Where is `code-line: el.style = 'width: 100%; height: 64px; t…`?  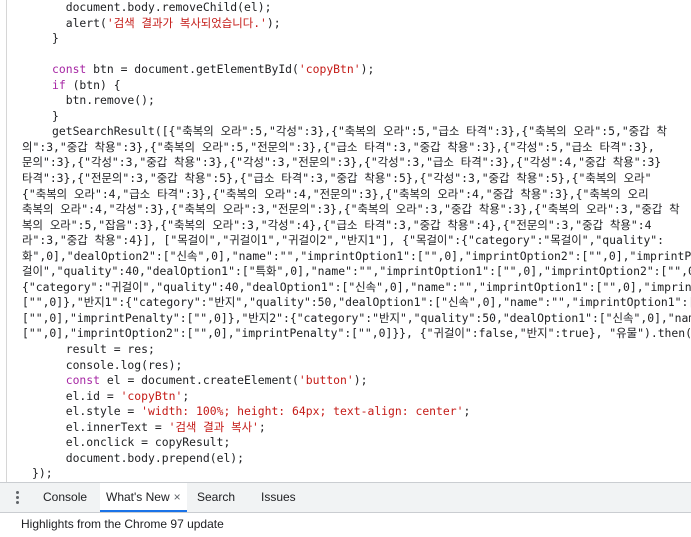 code-line: el.style = 'width: 100%; height: 64px; t… is located at coordinates (354, 412).